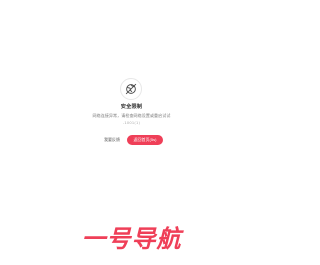 The image size is (320, 265). What do you see at coordinates (131, 239) in the screenshot?
I see `brand-logo-text: 一号导航` at bounding box center [131, 239].